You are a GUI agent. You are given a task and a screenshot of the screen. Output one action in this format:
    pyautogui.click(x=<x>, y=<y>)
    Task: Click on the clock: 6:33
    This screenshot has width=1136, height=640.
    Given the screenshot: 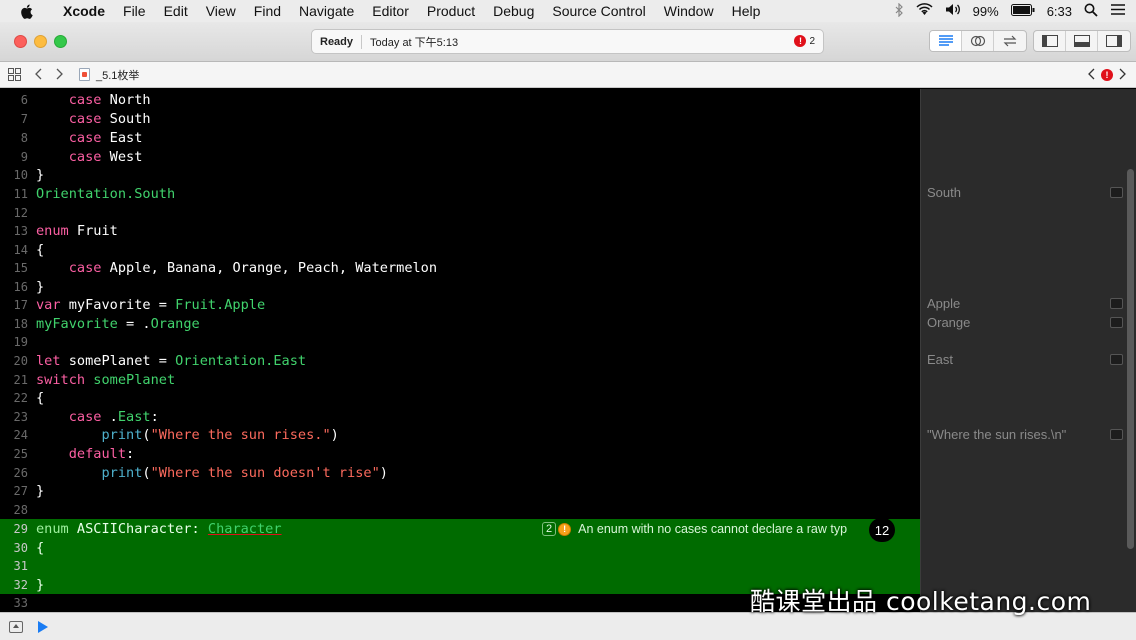 What is the action you would take?
    pyautogui.click(x=1059, y=11)
    